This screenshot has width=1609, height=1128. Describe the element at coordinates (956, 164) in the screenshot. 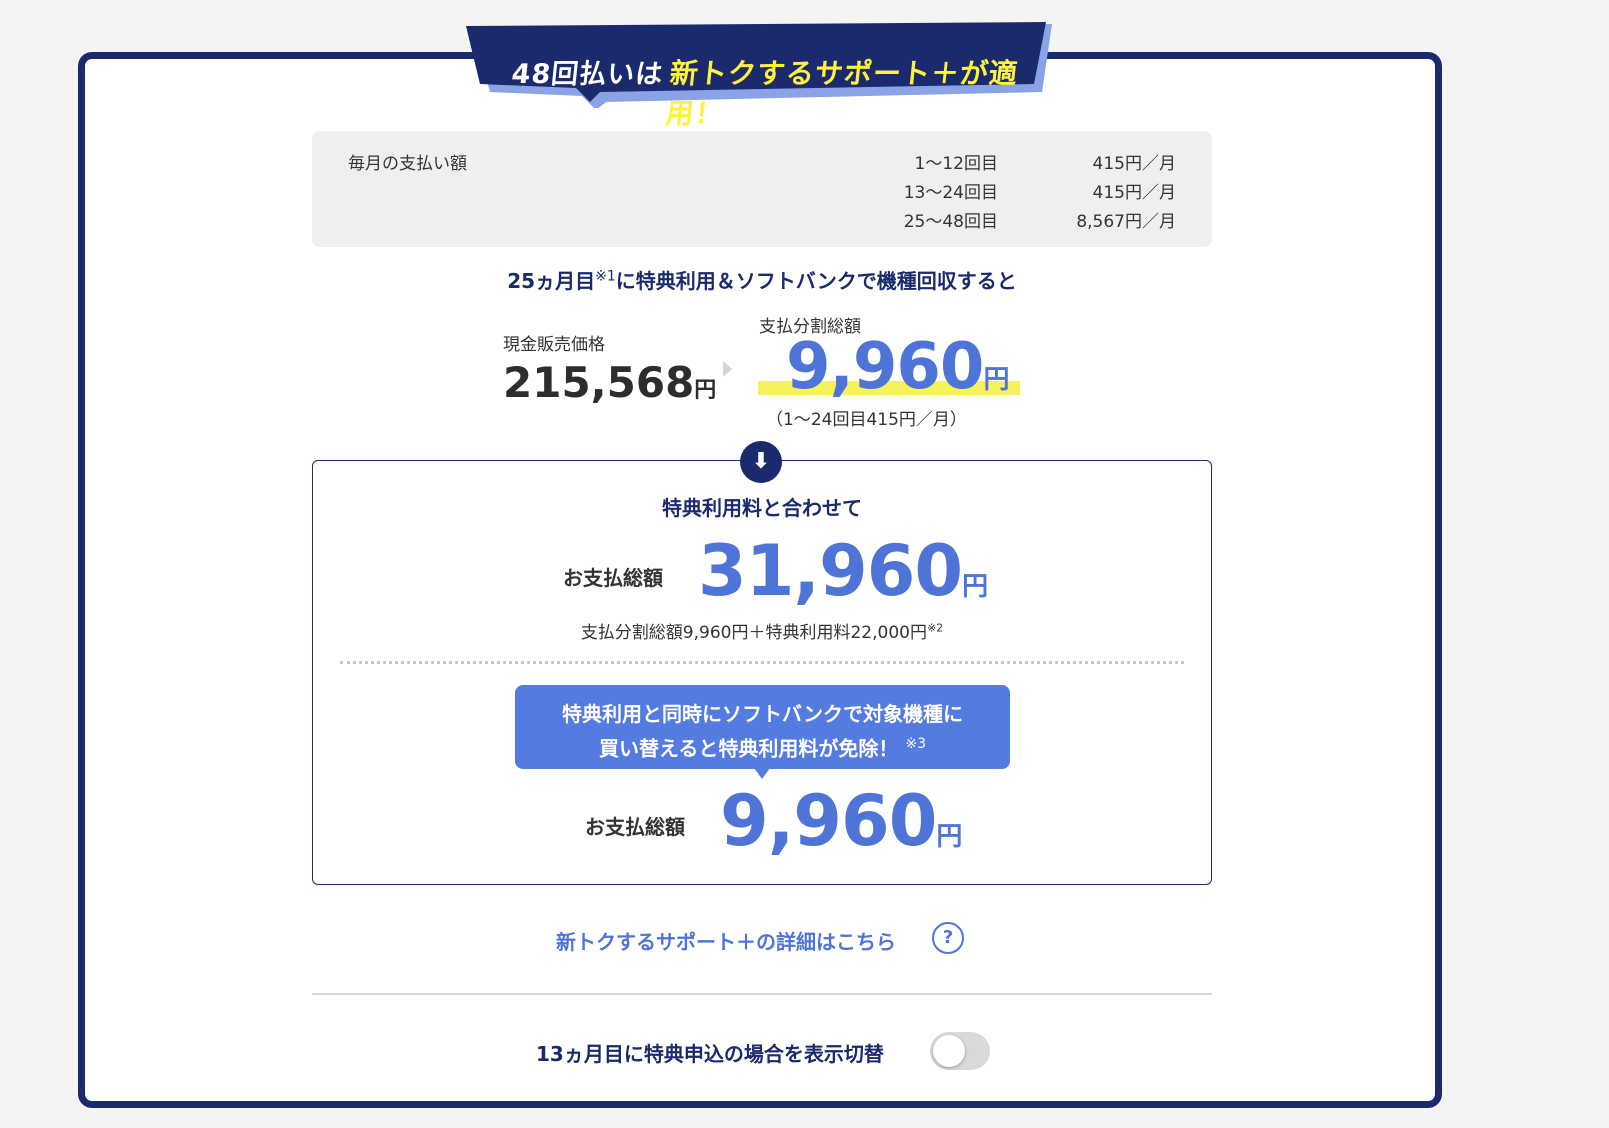

I see `monthly-period: 1〜12回目` at that location.